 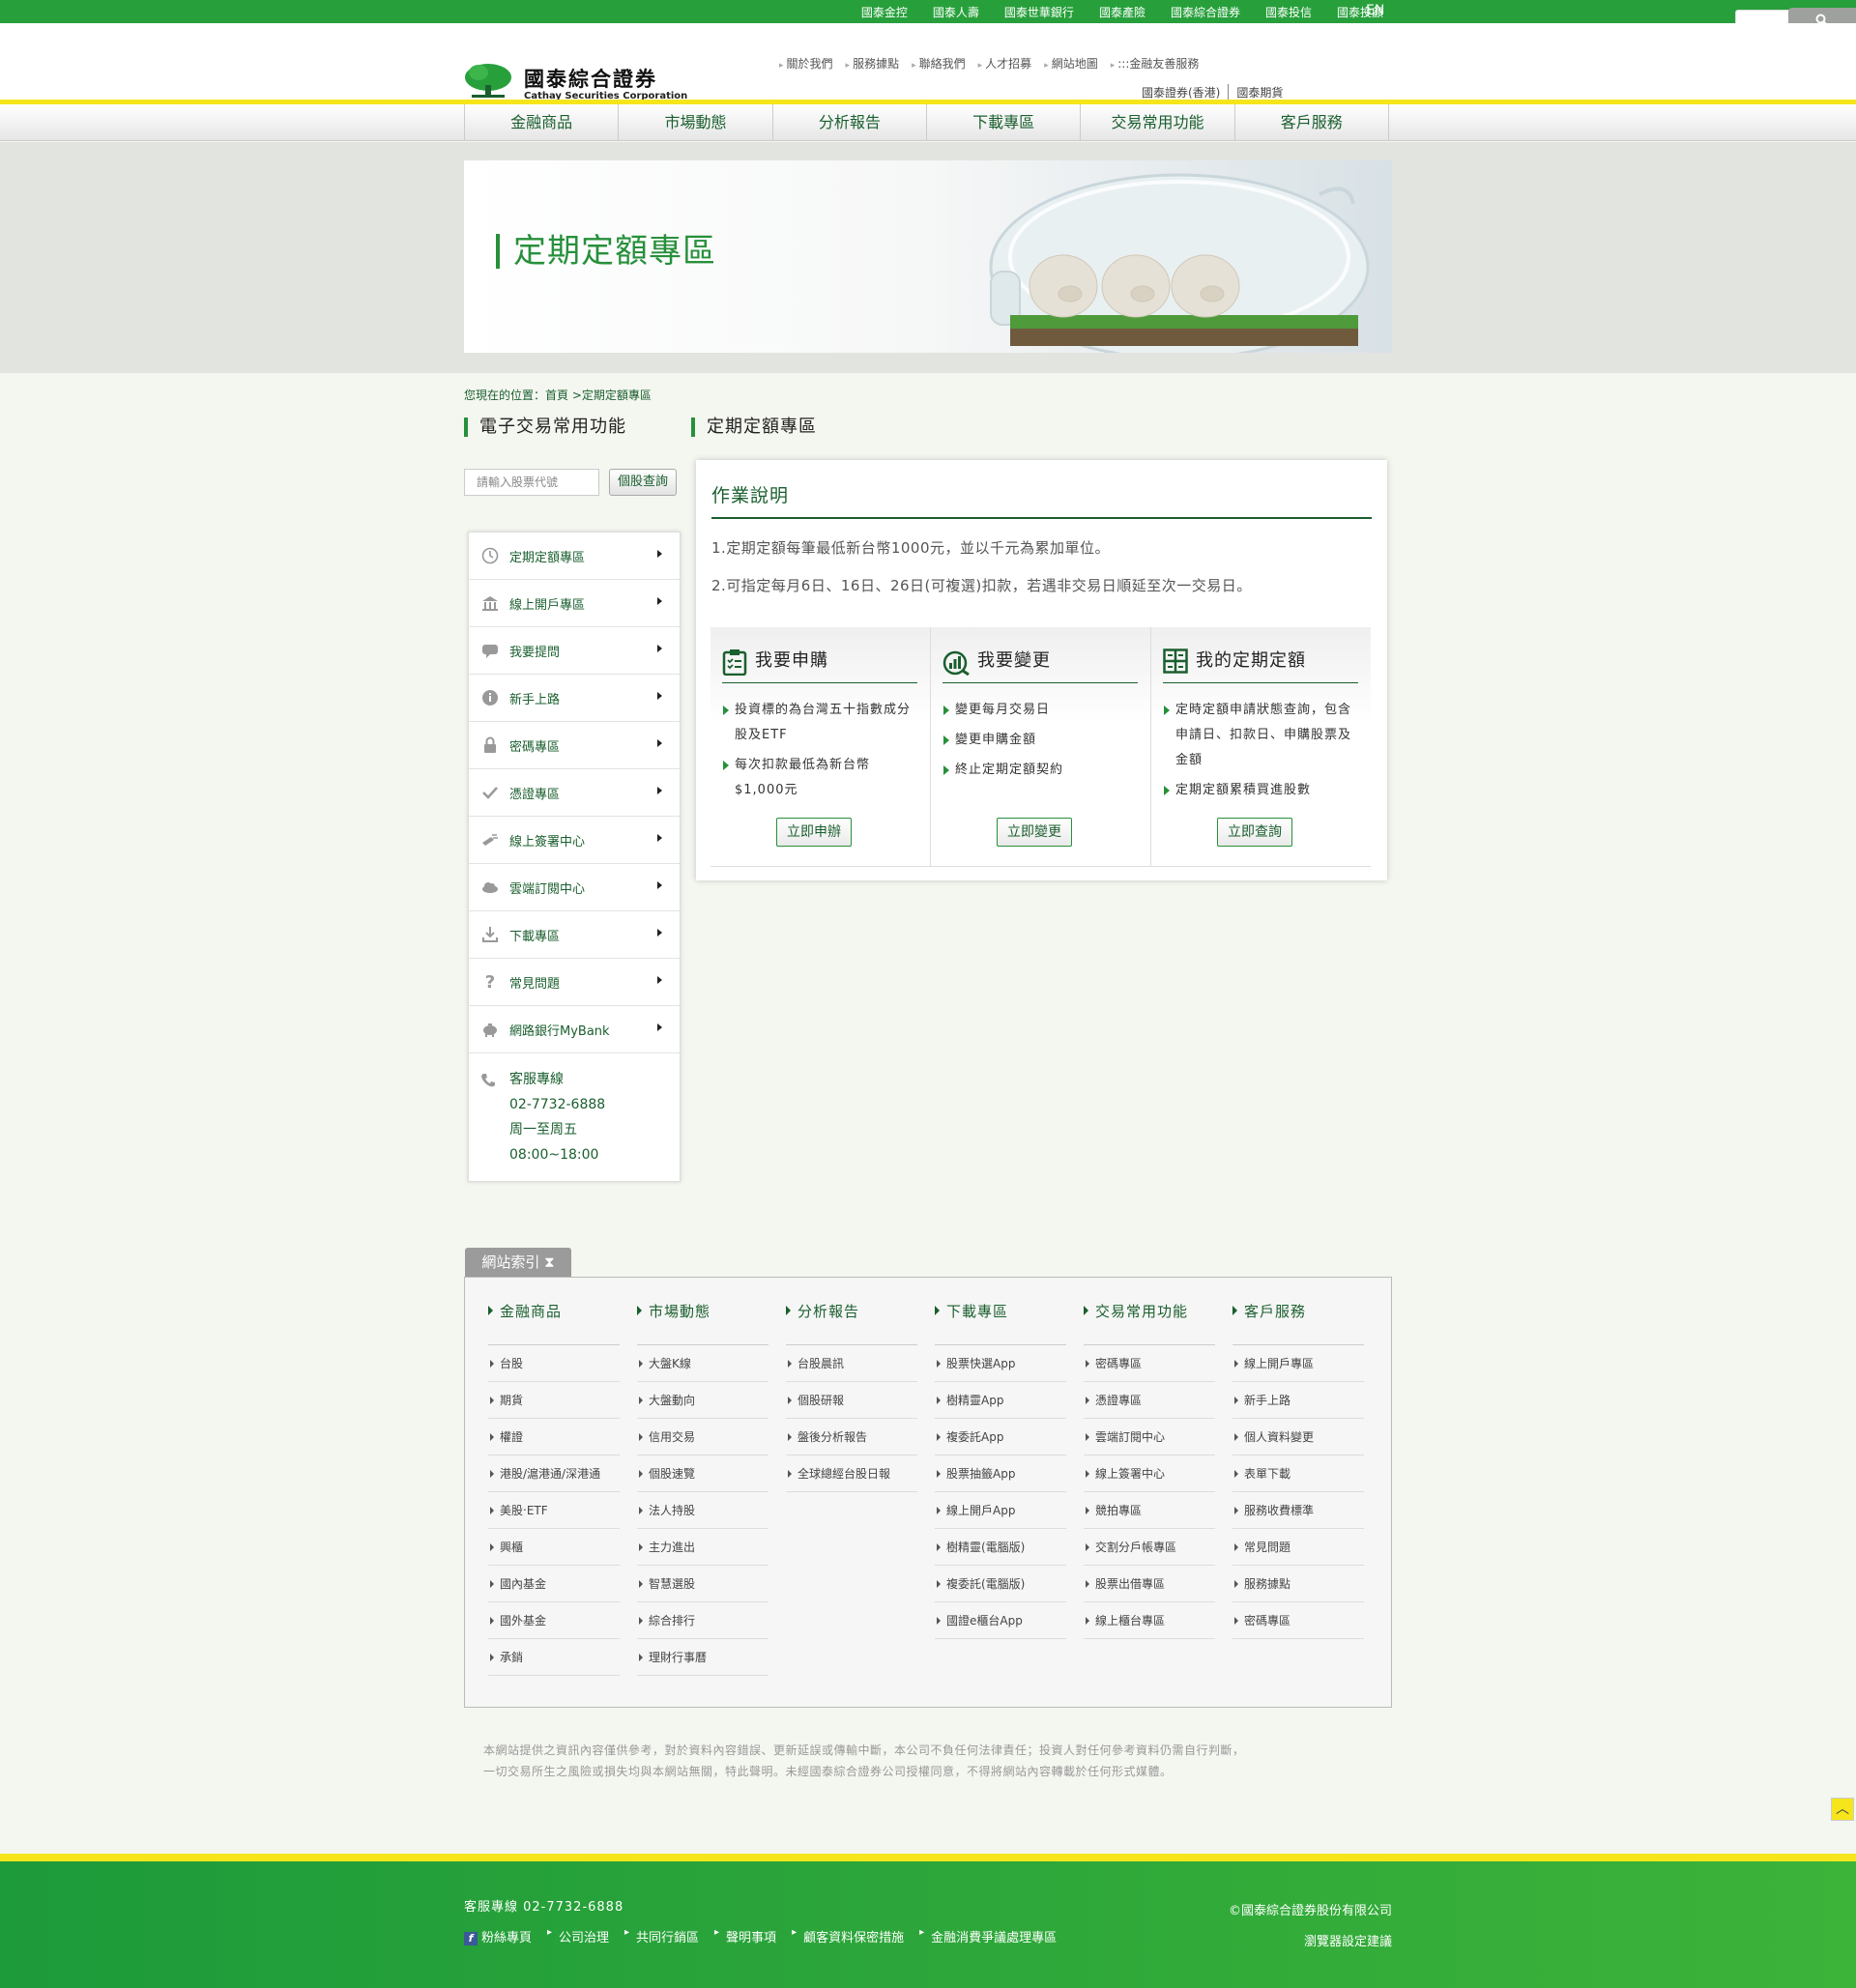 What do you see at coordinates (988, 1936) in the screenshot?
I see `footer-link: 金融消費爭議處理專區` at bounding box center [988, 1936].